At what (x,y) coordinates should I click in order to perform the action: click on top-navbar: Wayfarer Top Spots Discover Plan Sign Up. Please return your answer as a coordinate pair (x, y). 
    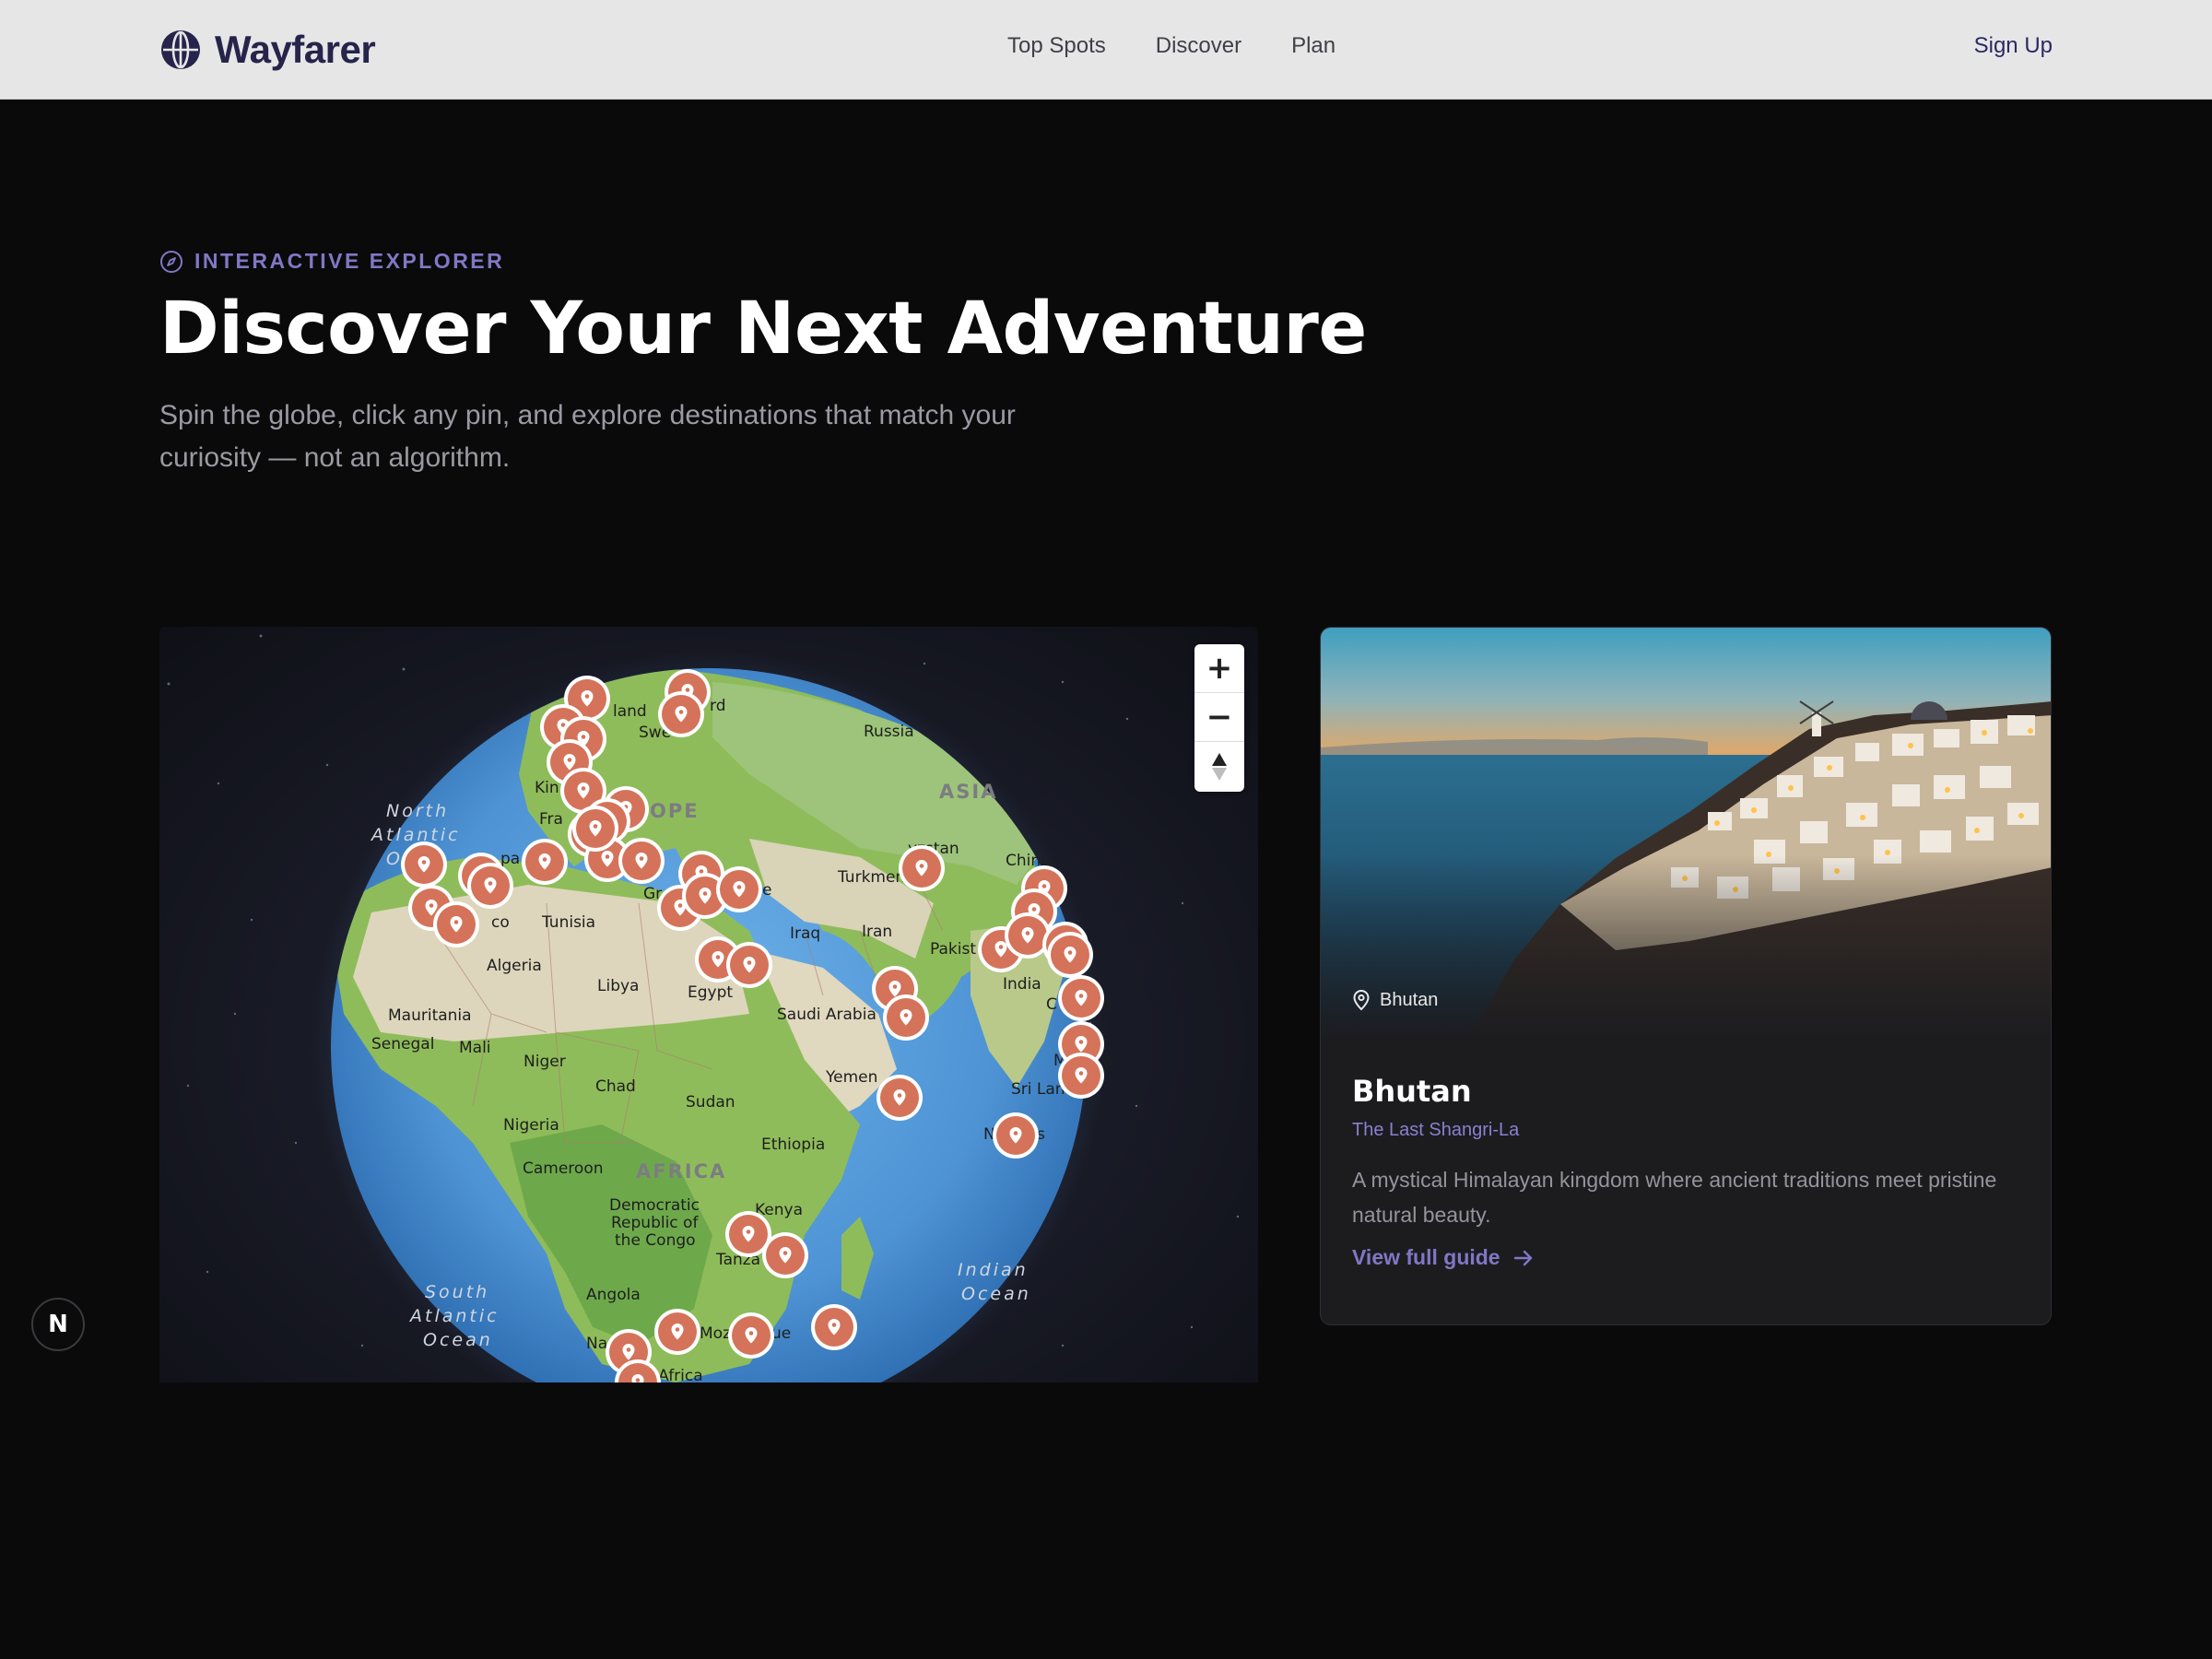
    Looking at the image, I should click on (1106, 50).